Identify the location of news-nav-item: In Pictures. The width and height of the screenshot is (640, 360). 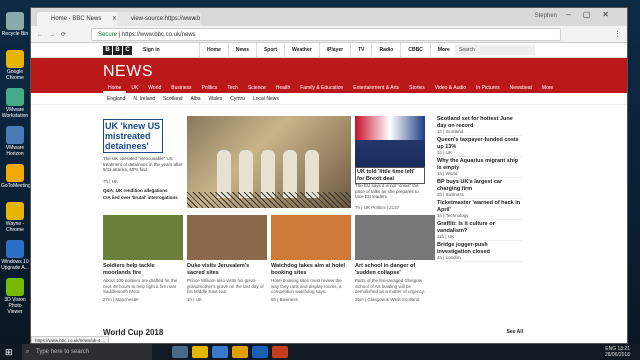
(488, 88).